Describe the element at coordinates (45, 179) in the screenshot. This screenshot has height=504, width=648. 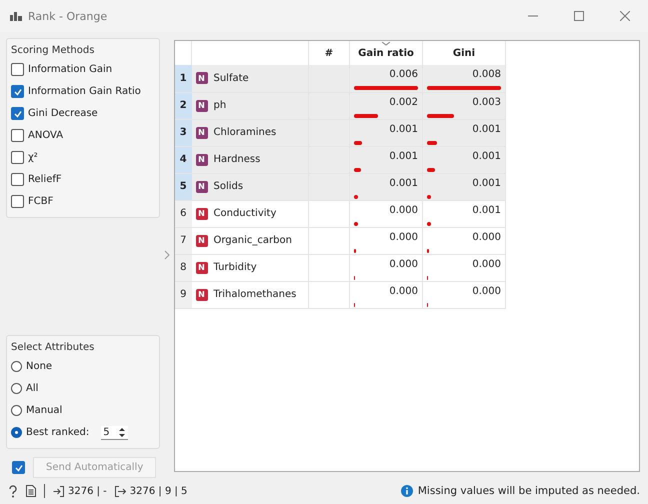
I see `checkbox-label: ReliefF` at that location.